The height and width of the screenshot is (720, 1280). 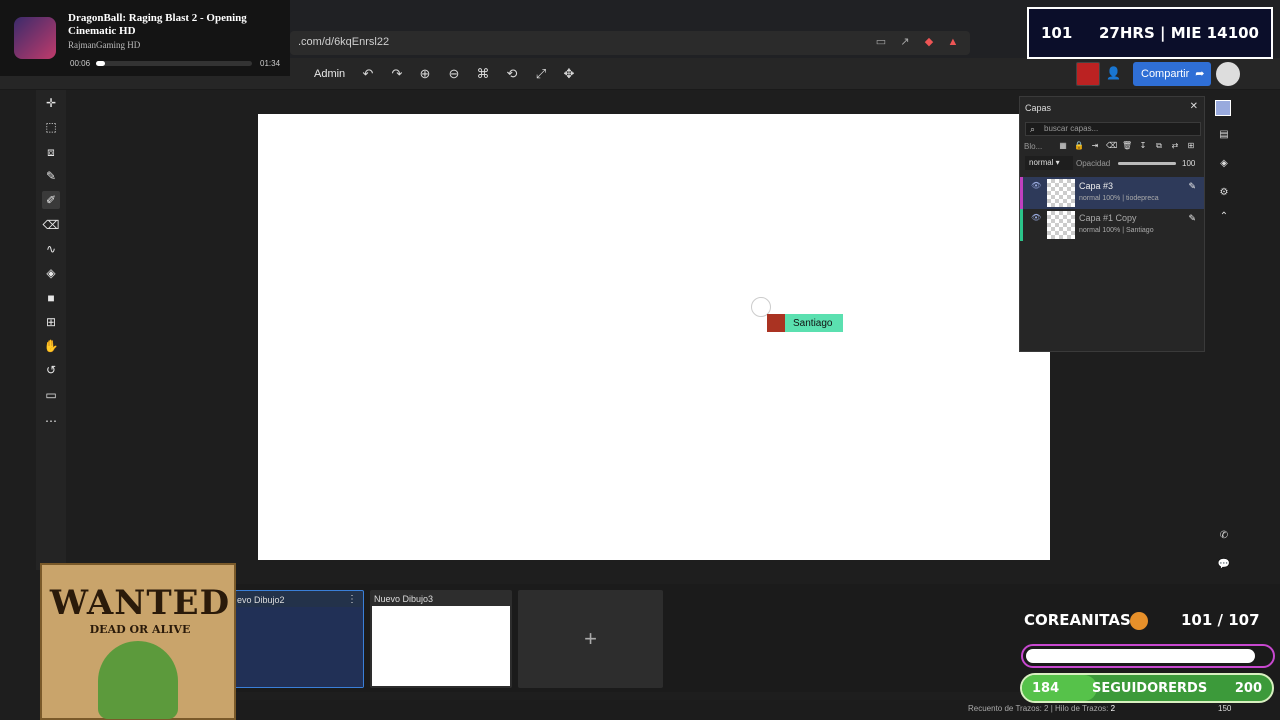 I want to click on share-button: Compartir ➦, so click(x=1172, y=74).